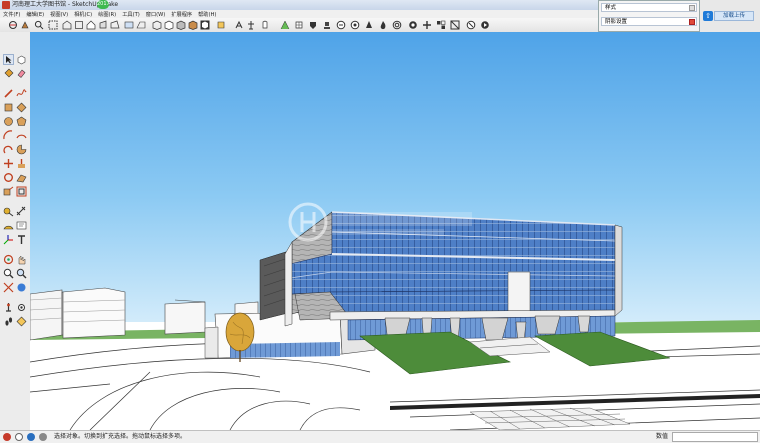 Image resolution: width=760 pixels, height=443 pixels. What do you see at coordinates (734, 16) in the screenshot?
I see `upload-label: 加载上传` at bounding box center [734, 16].